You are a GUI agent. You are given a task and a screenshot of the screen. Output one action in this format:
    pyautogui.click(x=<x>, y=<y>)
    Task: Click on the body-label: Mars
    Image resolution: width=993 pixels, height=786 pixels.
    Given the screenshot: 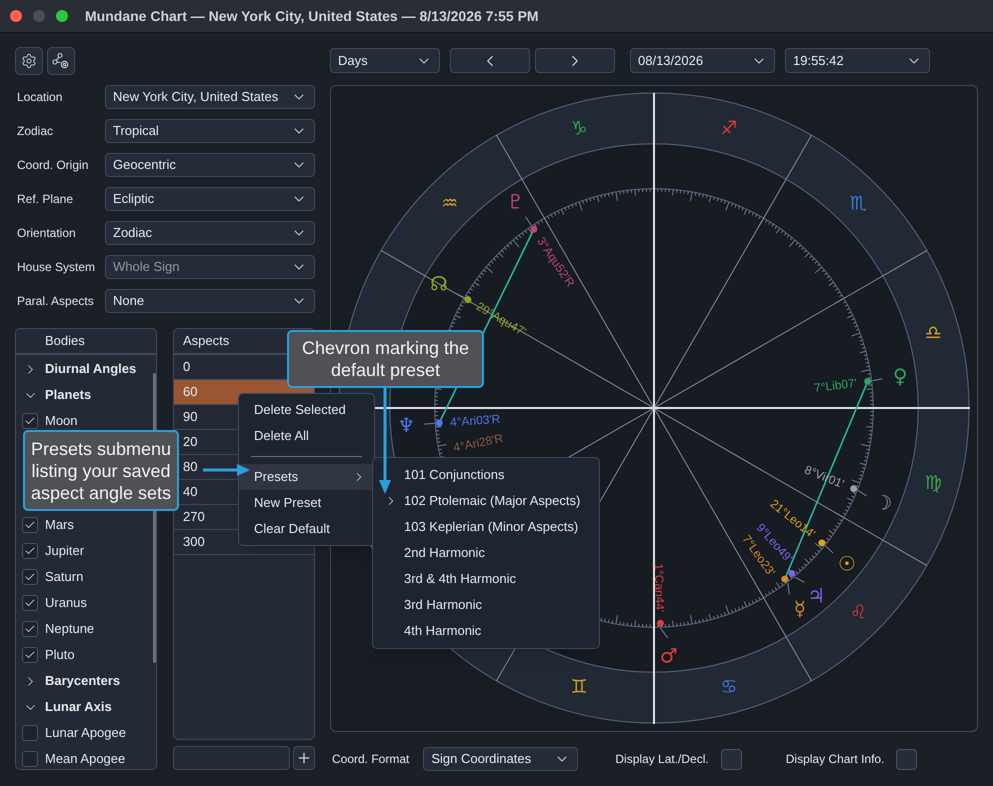 What is the action you would take?
    pyautogui.click(x=59, y=525)
    